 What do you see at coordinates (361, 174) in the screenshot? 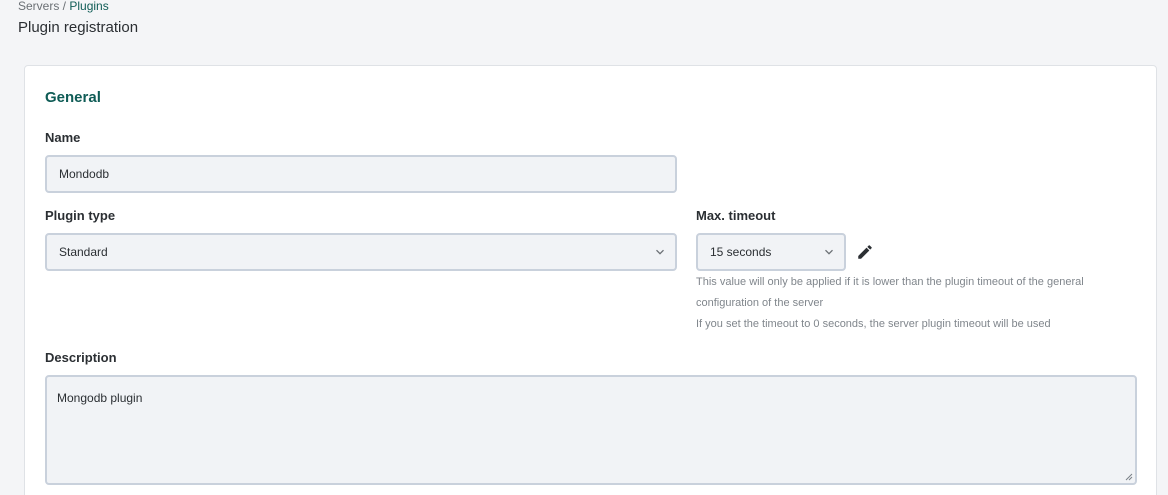
I see `name-input: Mondodb` at bounding box center [361, 174].